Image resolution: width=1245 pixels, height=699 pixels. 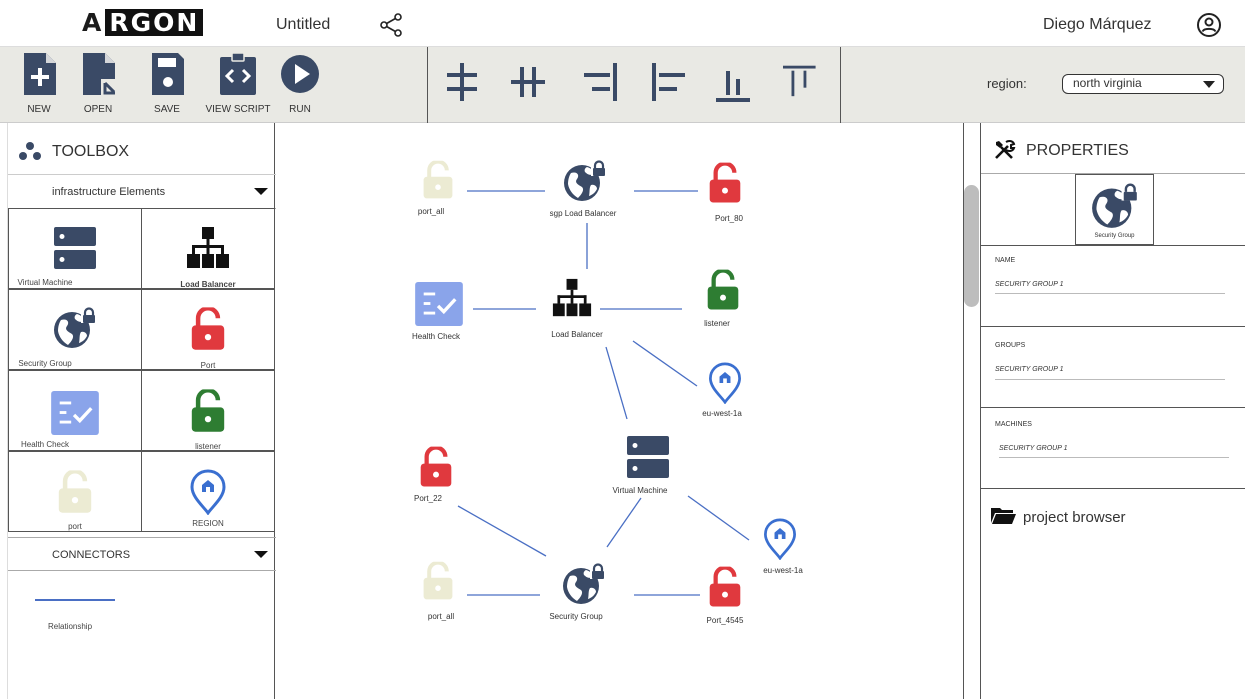 What do you see at coordinates (40, 74) in the screenshot?
I see `new-file-icon` at bounding box center [40, 74].